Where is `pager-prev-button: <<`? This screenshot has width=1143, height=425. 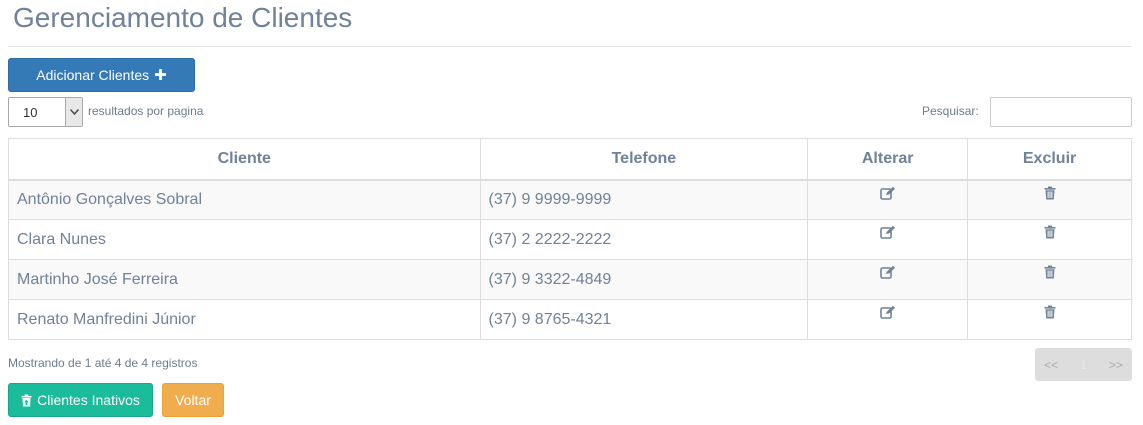 pager-prev-button: << is located at coordinates (1051, 365).